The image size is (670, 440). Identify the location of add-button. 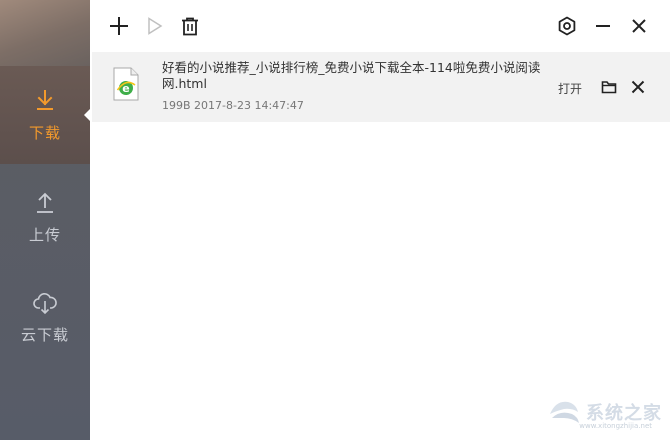
(119, 26).